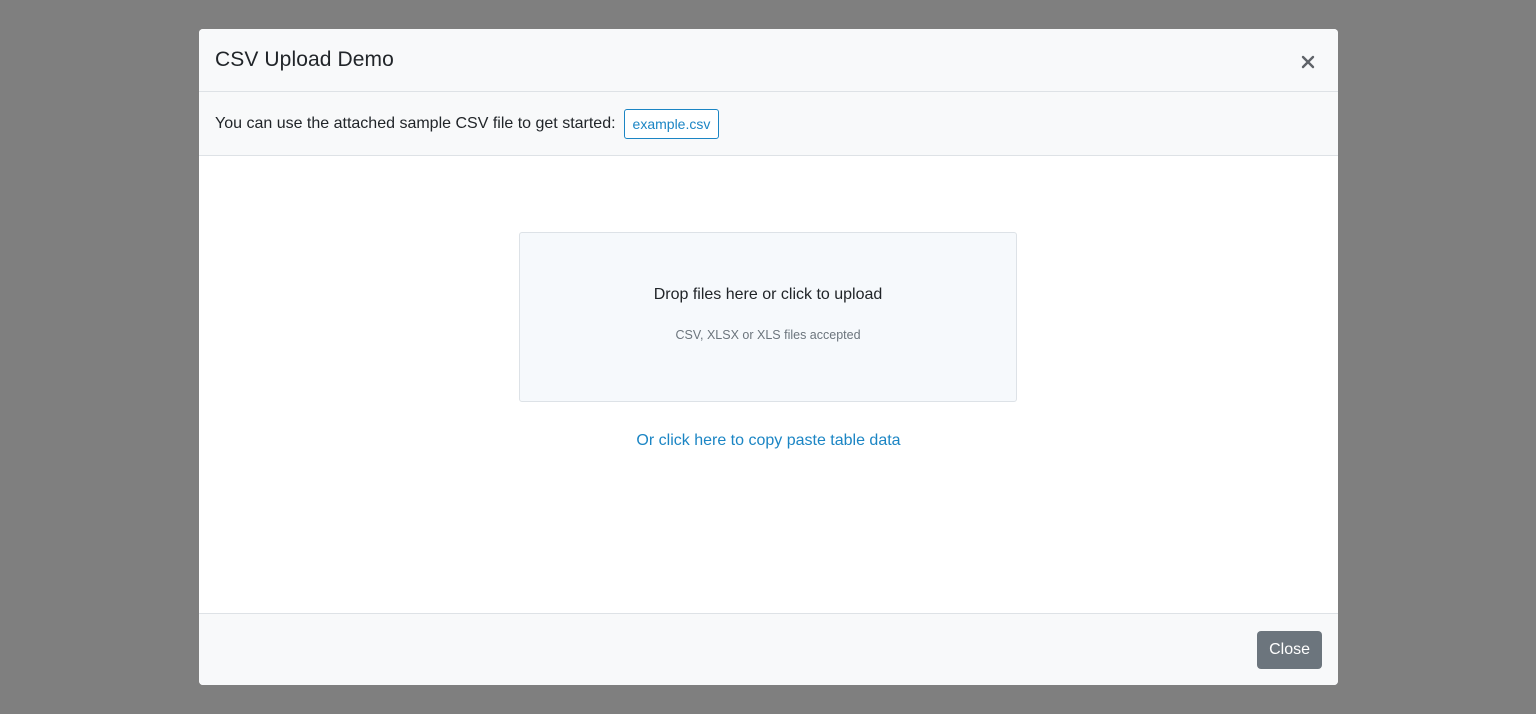 Image resolution: width=1536 pixels, height=714 pixels. Describe the element at coordinates (304, 59) in the screenshot. I see `modal-title: CSV Upload Demo` at that location.